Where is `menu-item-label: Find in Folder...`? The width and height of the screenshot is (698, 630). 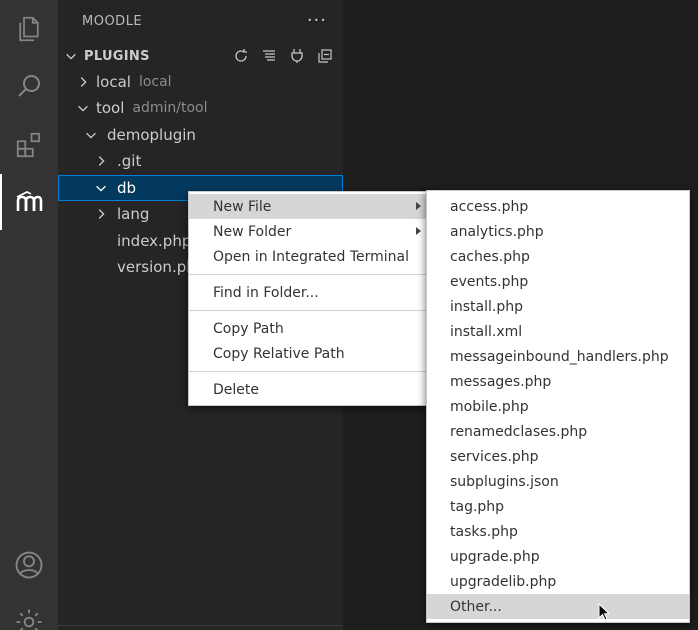 menu-item-label: Find in Folder... is located at coordinates (266, 292).